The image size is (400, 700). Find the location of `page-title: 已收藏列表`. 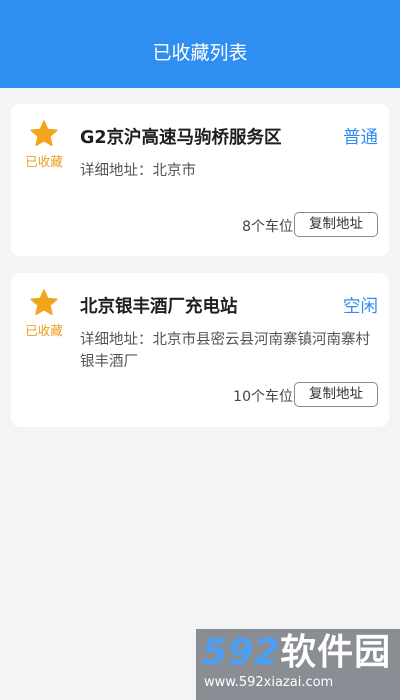

page-title: 已收藏列表 is located at coordinates (200, 53).